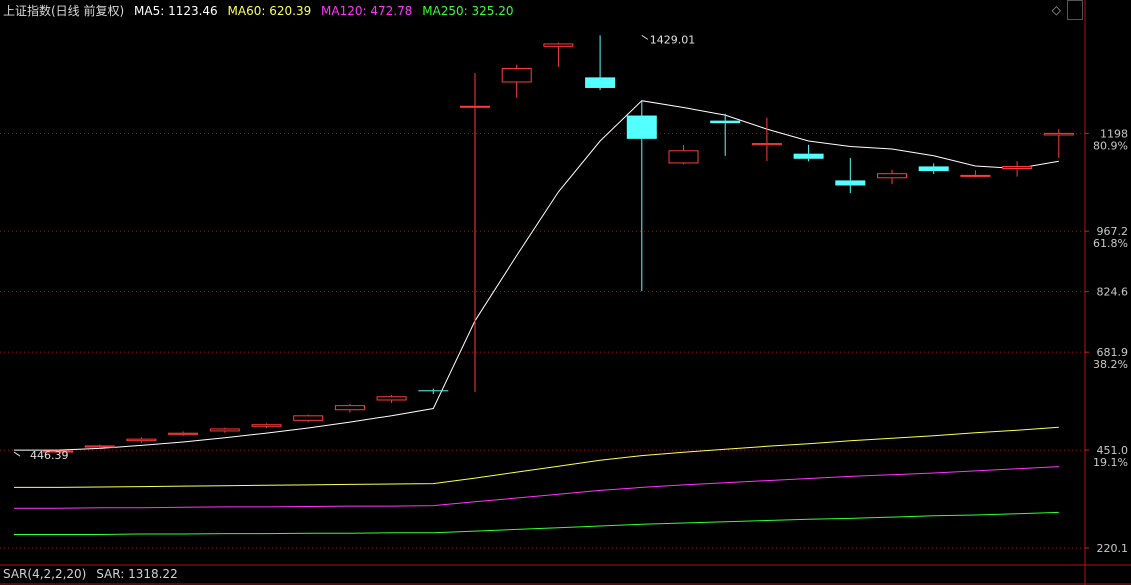 Image resolution: width=1131 pixels, height=585 pixels. I want to click on ma120-series-line, so click(536, 487).